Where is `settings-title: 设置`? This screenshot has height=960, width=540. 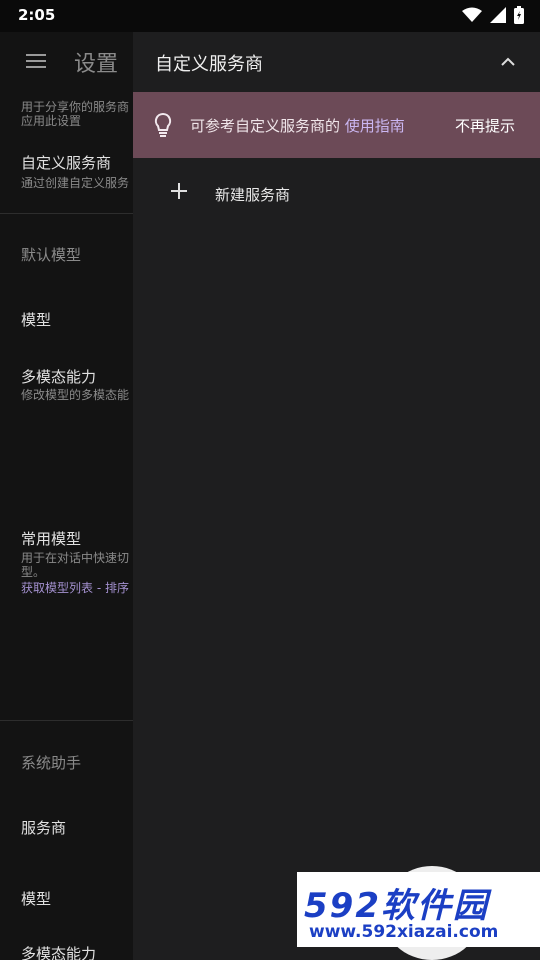
settings-title: 设置 is located at coordinates (96, 64).